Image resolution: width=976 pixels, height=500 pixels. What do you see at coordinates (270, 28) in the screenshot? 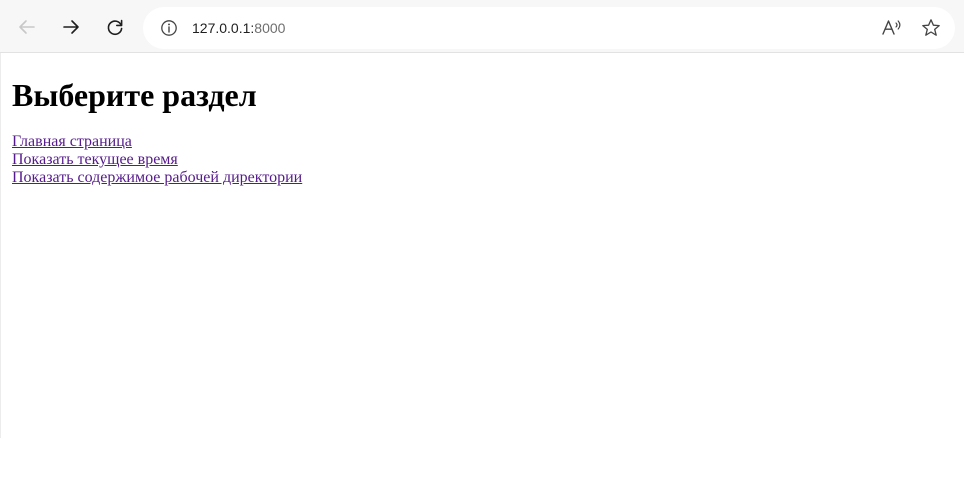
I see `url-port: 8000` at bounding box center [270, 28].